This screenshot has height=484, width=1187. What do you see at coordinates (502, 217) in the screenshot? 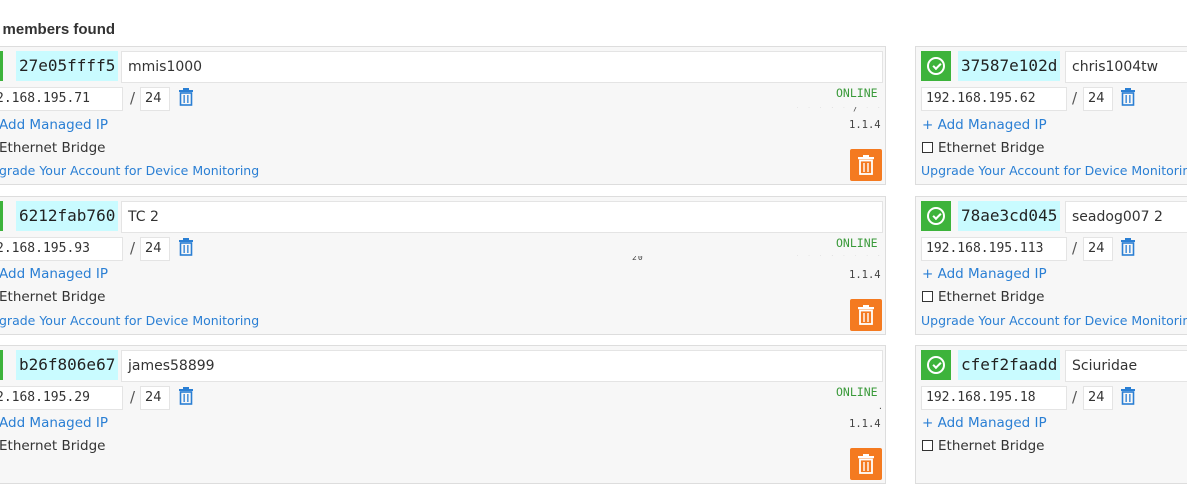
I see `member-name-input: TC 2` at bounding box center [502, 217].